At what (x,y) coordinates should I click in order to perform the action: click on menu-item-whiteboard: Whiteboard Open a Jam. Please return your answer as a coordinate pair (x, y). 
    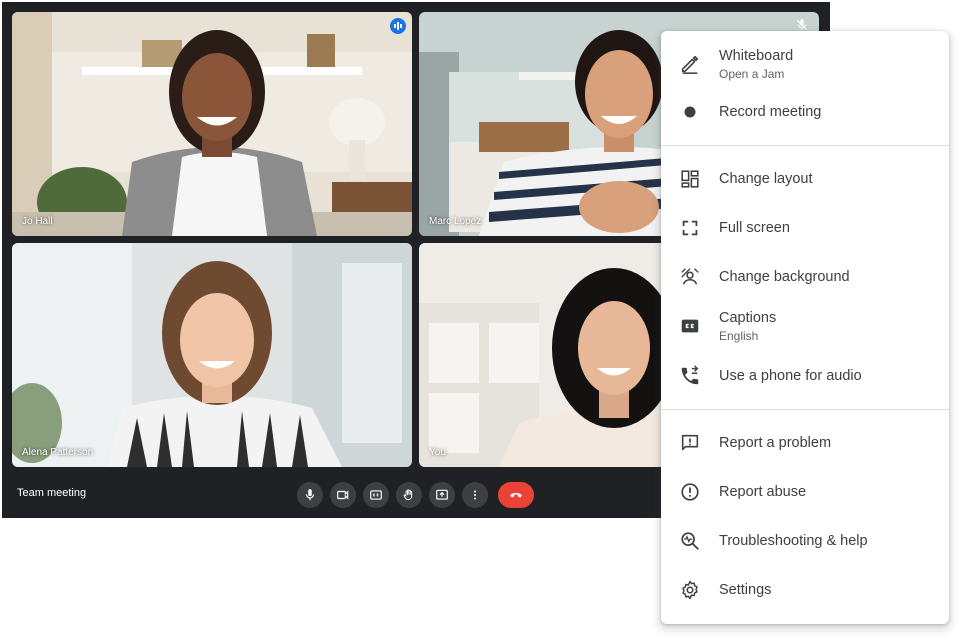
    Looking at the image, I should click on (805, 64).